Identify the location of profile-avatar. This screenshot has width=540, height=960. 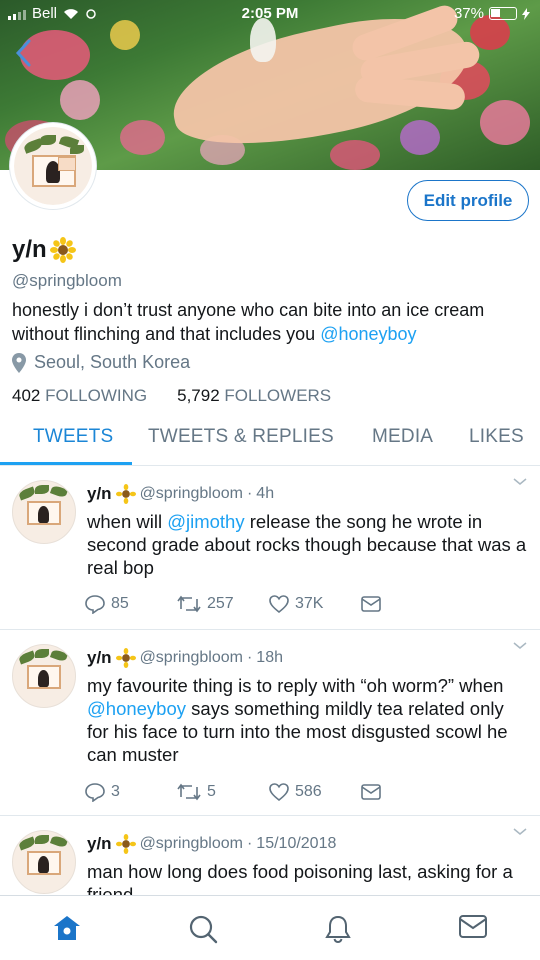
(53, 166).